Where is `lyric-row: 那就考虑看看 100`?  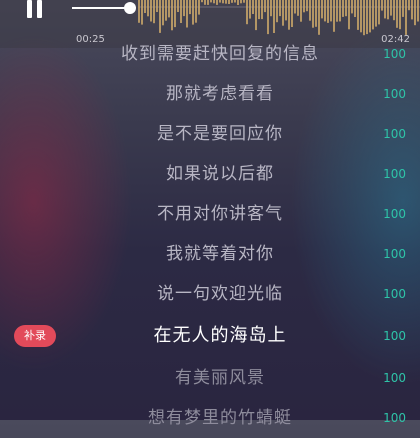 lyric-row: 那就考虑看看 100 is located at coordinates (210, 94).